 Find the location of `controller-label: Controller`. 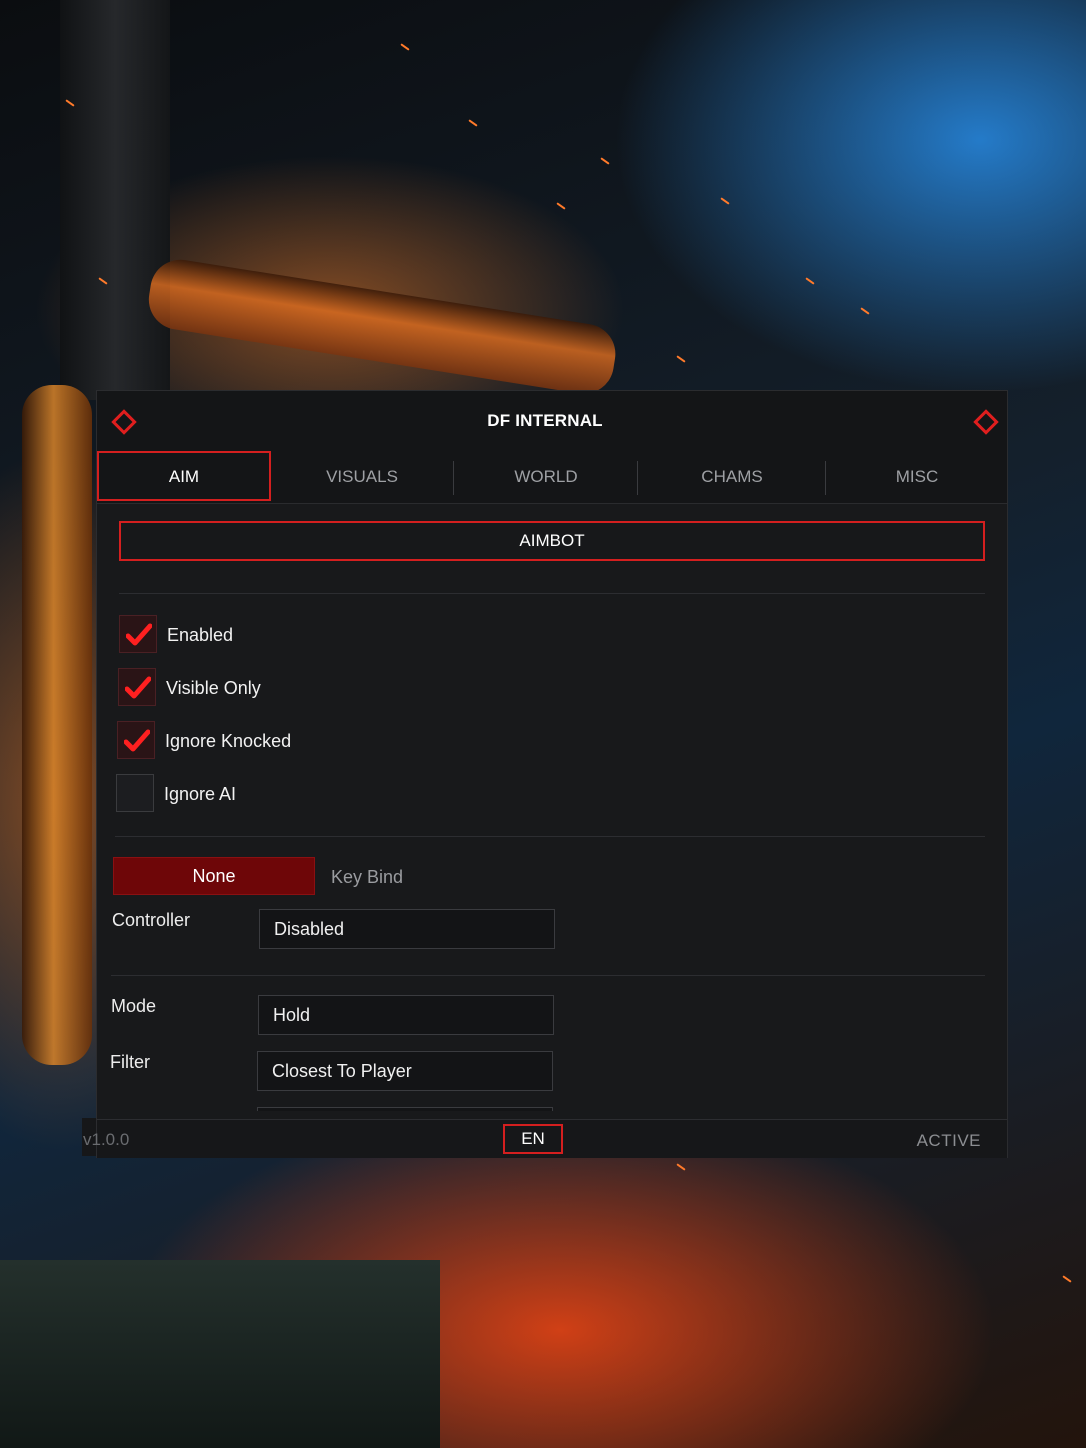

controller-label: Controller is located at coordinates (151, 920).